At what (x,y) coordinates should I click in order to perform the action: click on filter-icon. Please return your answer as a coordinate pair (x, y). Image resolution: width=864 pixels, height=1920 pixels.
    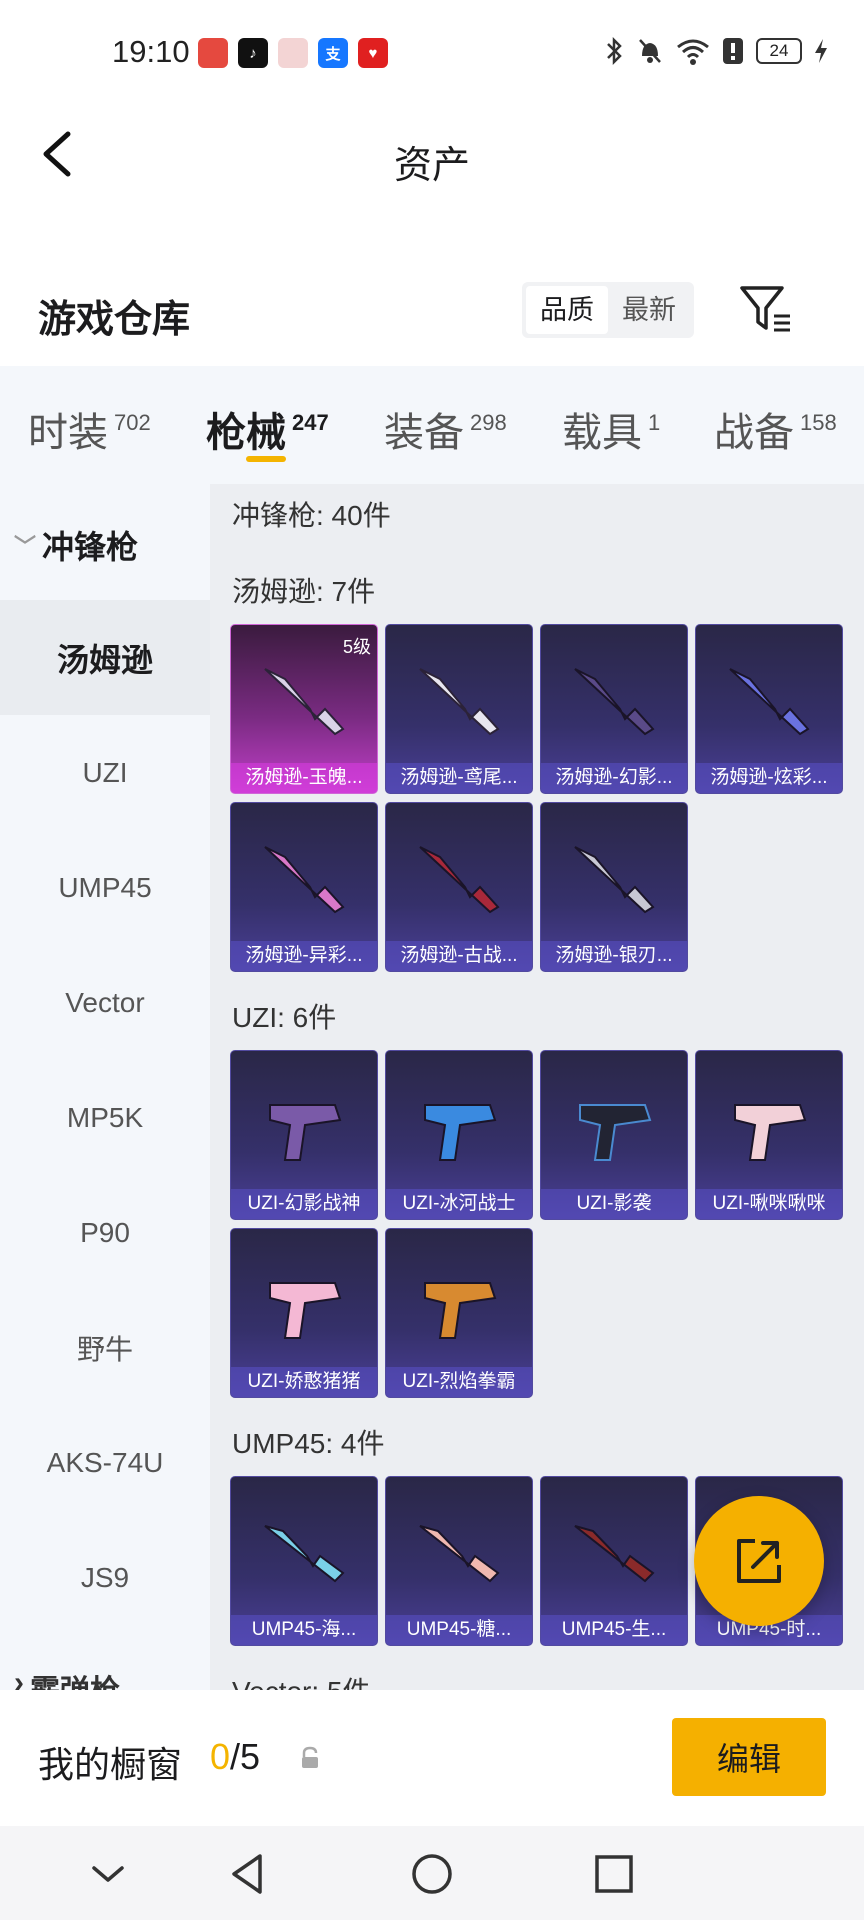
    Looking at the image, I should click on (766, 310).